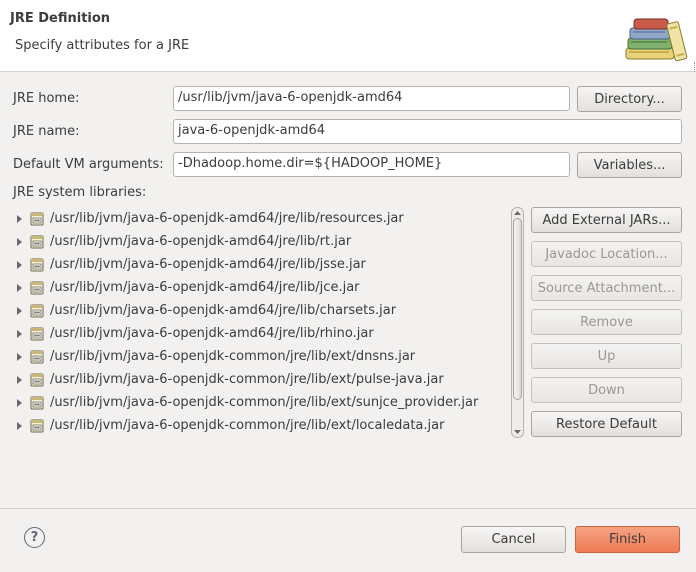 Image resolution: width=696 pixels, height=572 pixels. What do you see at coordinates (46, 98) in the screenshot?
I see `jre-home-label: JRE home:` at bounding box center [46, 98].